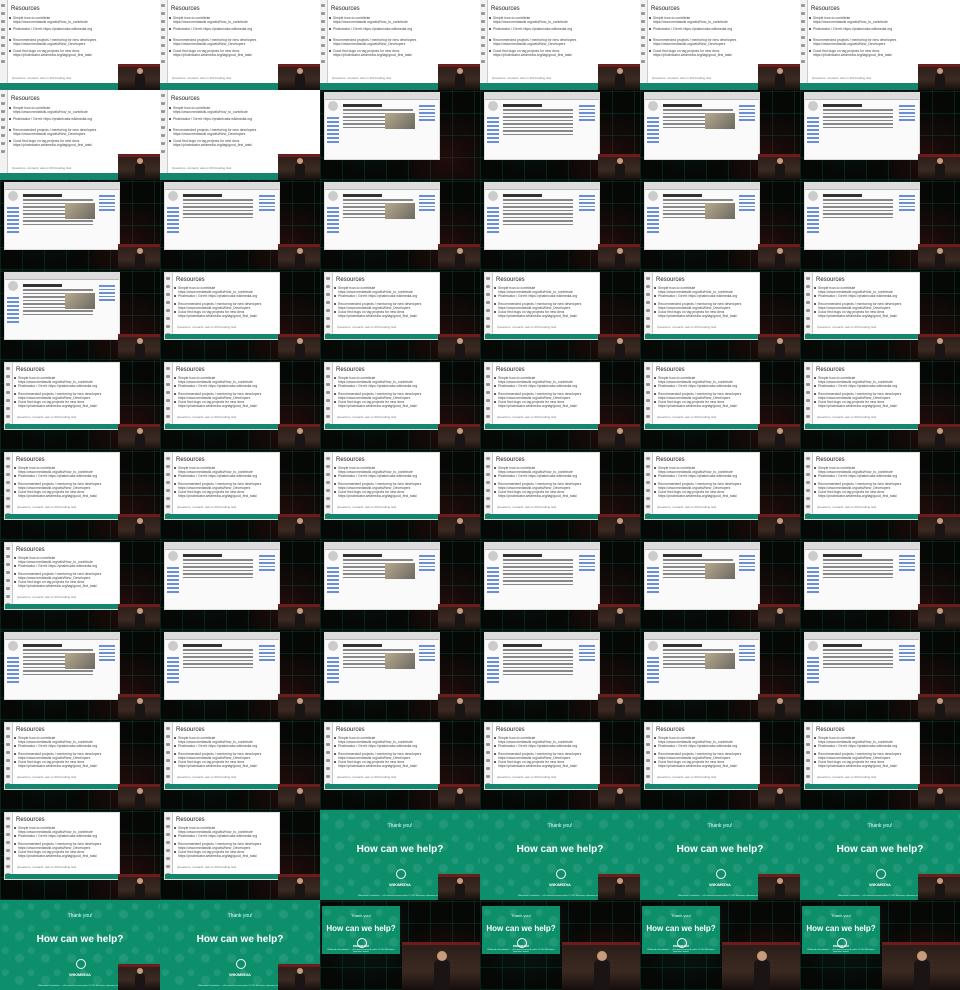 Image resolution: width=960 pixels, height=990 pixels. I want to click on browser-screenshot-slide, so click(222, 216).